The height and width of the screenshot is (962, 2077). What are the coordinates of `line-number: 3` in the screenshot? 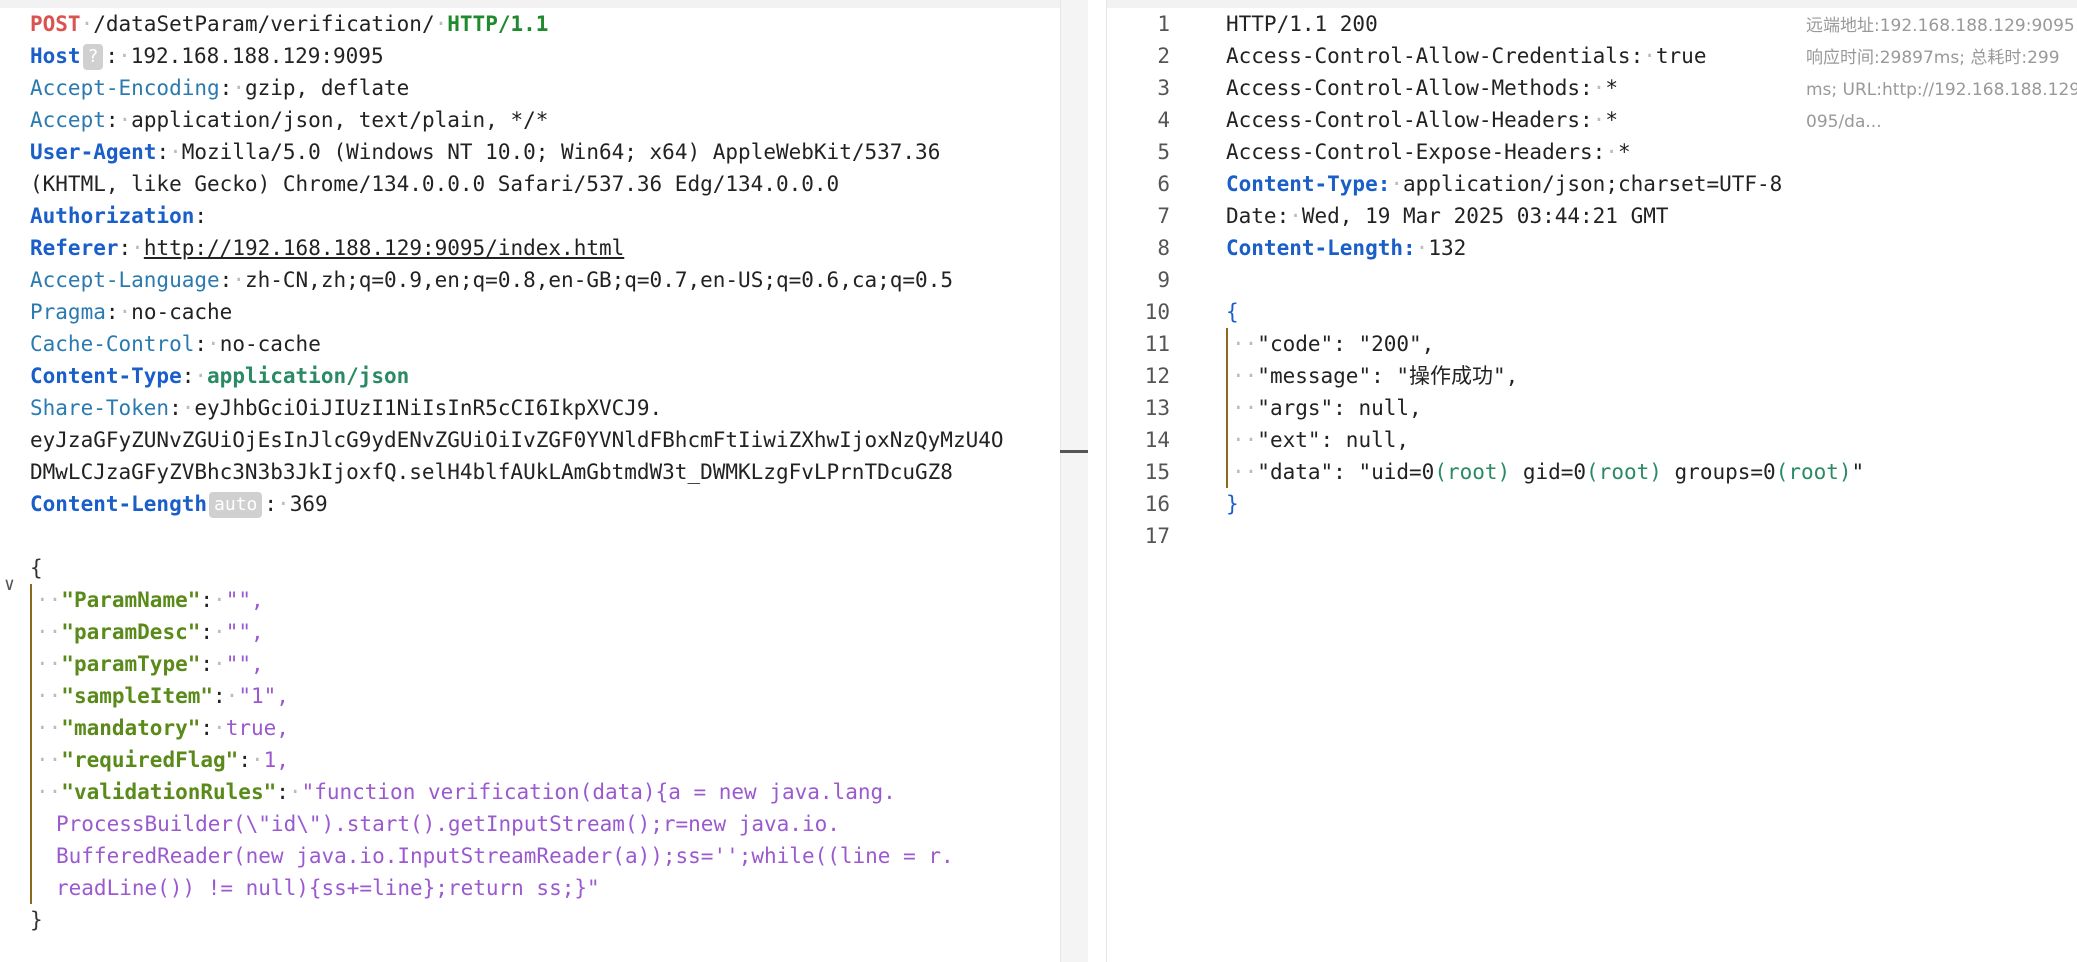 It's located at (1163, 88).